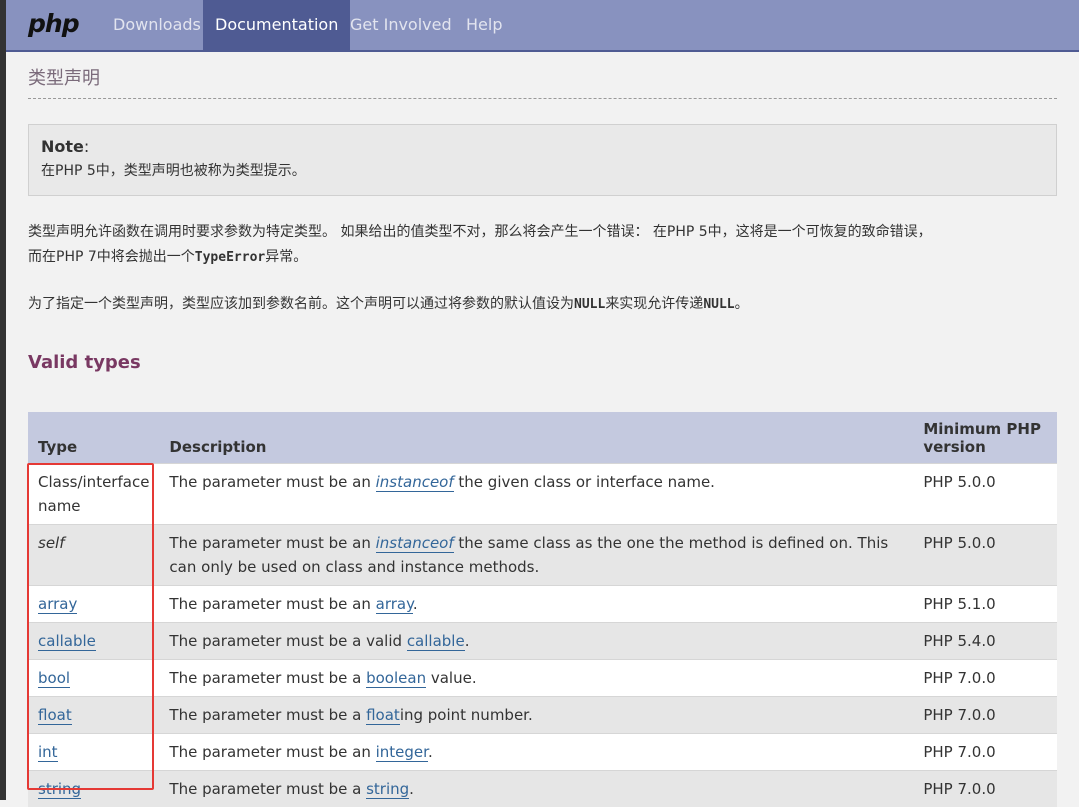 The image size is (1079, 807). I want to click on callable-link: callable, so click(436, 641).